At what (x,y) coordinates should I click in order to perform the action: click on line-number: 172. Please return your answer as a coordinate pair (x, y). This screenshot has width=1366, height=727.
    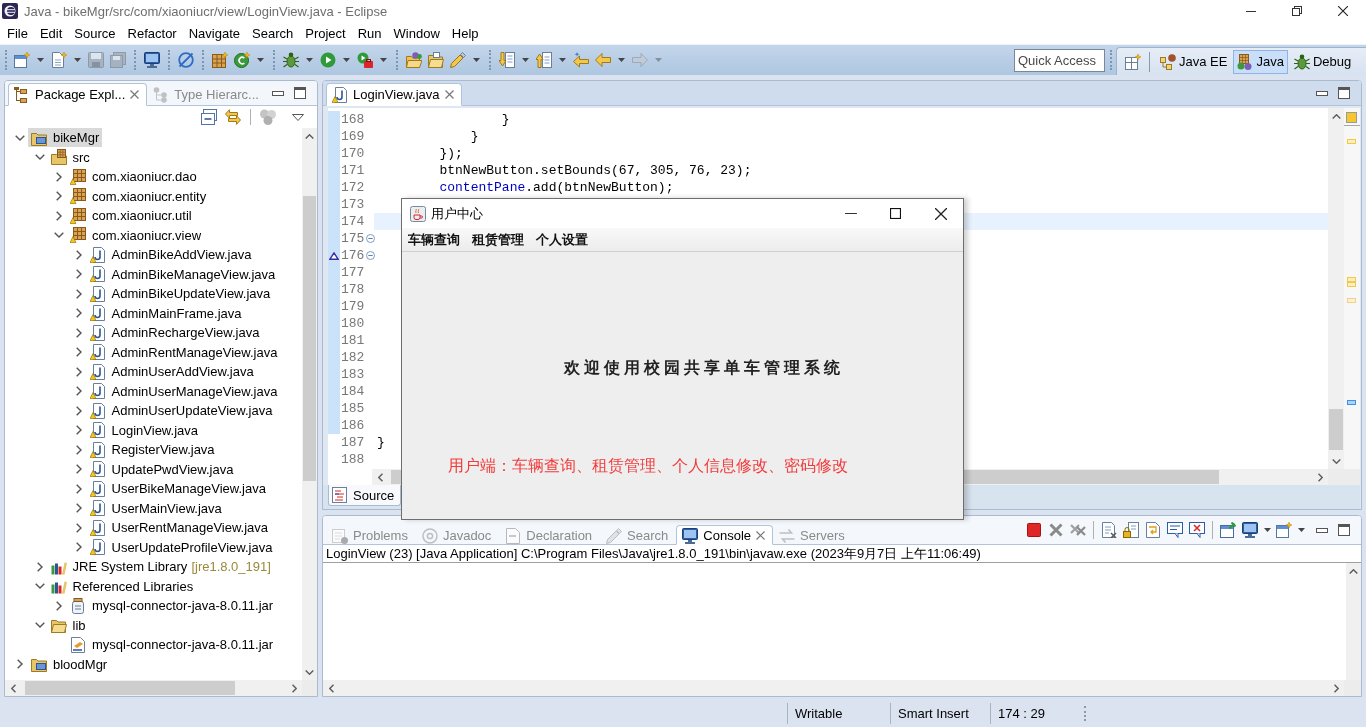
    Looking at the image, I should click on (353, 187).